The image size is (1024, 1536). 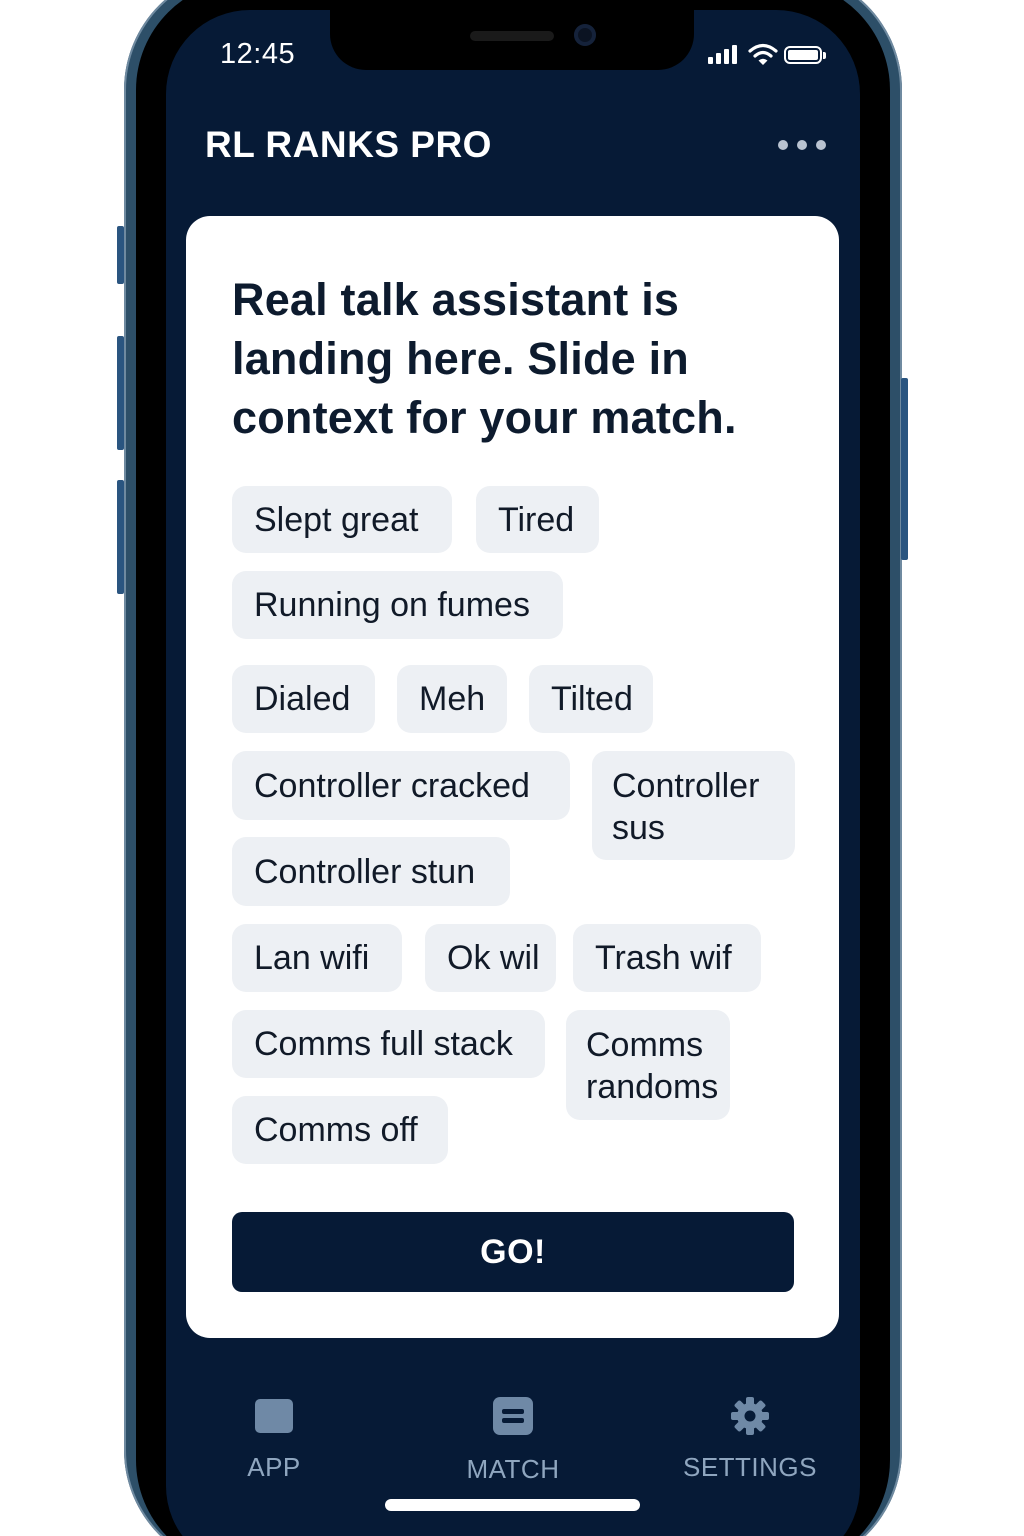 What do you see at coordinates (512, 36) in the screenshot?
I see `earpiece-speaker` at bounding box center [512, 36].